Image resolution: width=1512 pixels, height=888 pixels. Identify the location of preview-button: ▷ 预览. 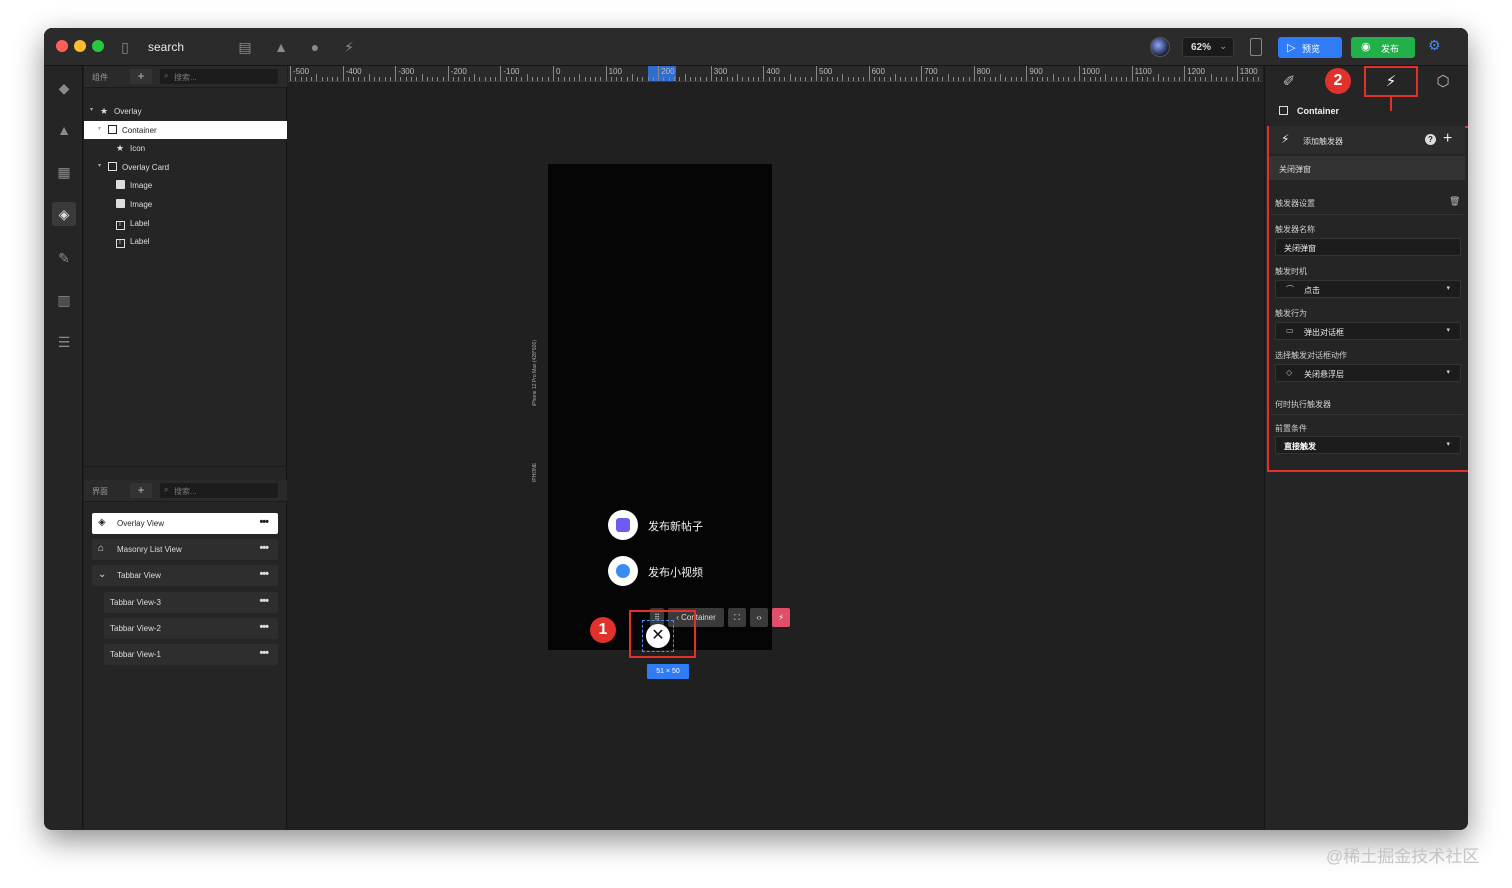
(1310, 47).